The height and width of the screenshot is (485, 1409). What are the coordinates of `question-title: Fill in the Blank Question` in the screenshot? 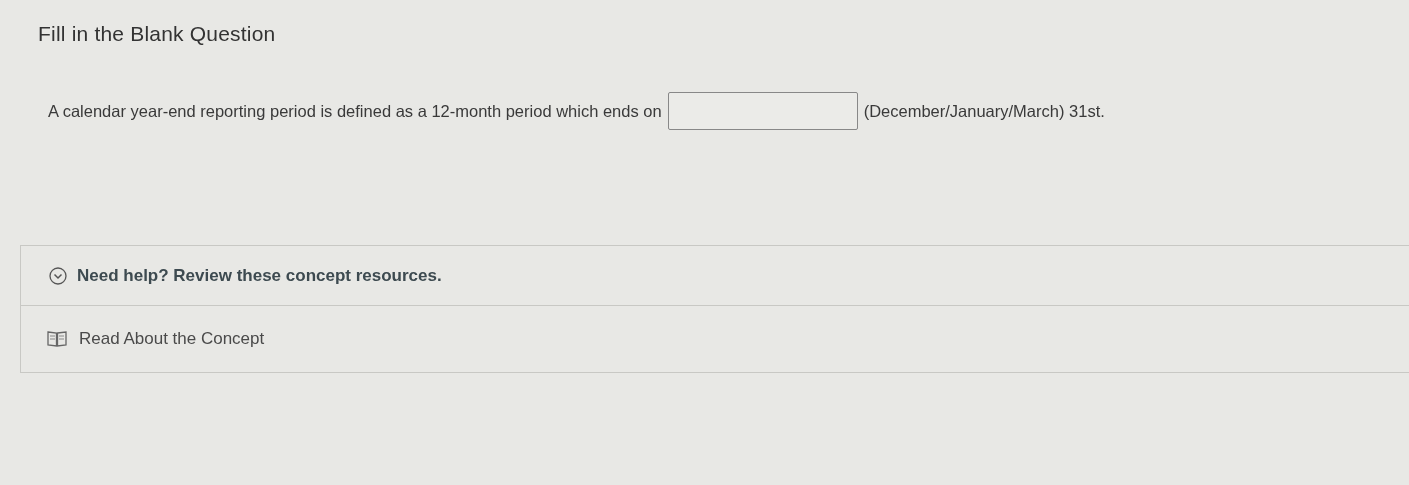 It's located at (157, 33).